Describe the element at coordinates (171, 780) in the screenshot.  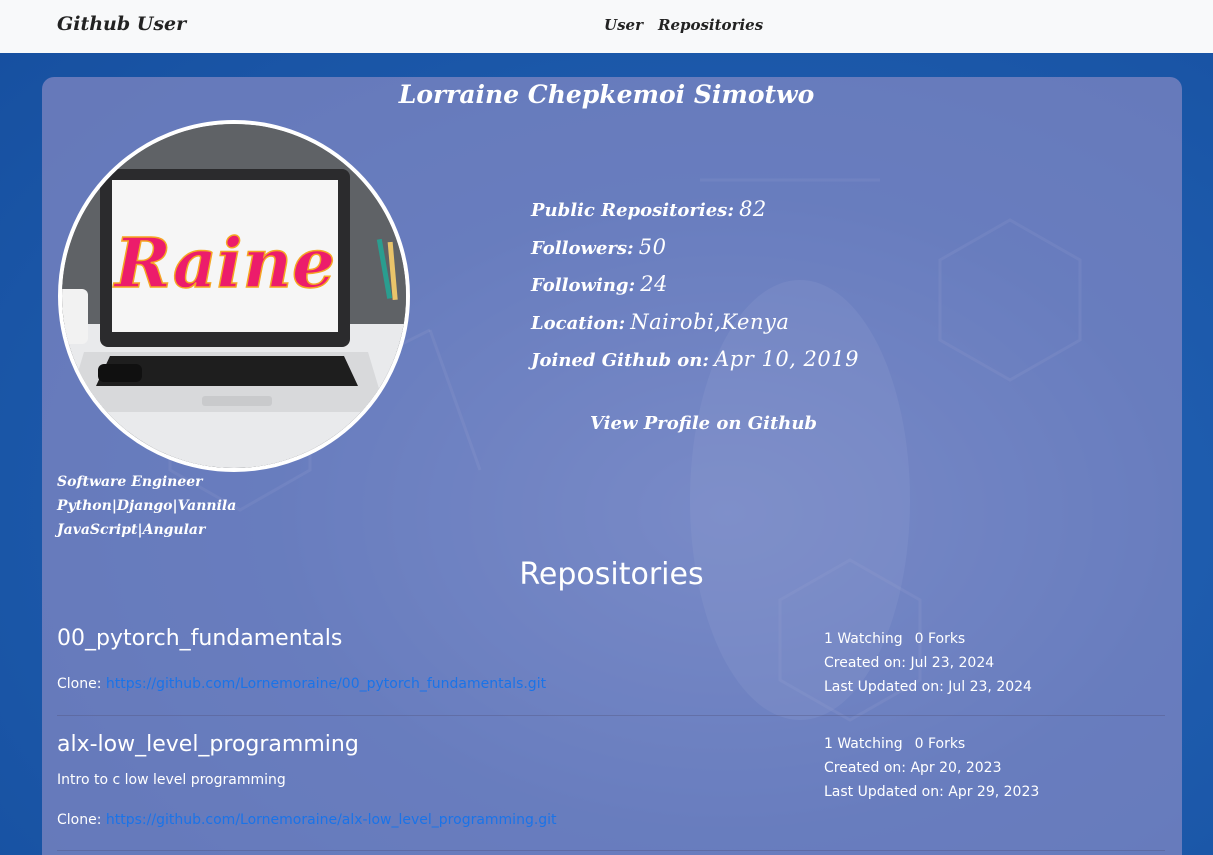
I see `repo-description: Intro to c low level programming` at that location.